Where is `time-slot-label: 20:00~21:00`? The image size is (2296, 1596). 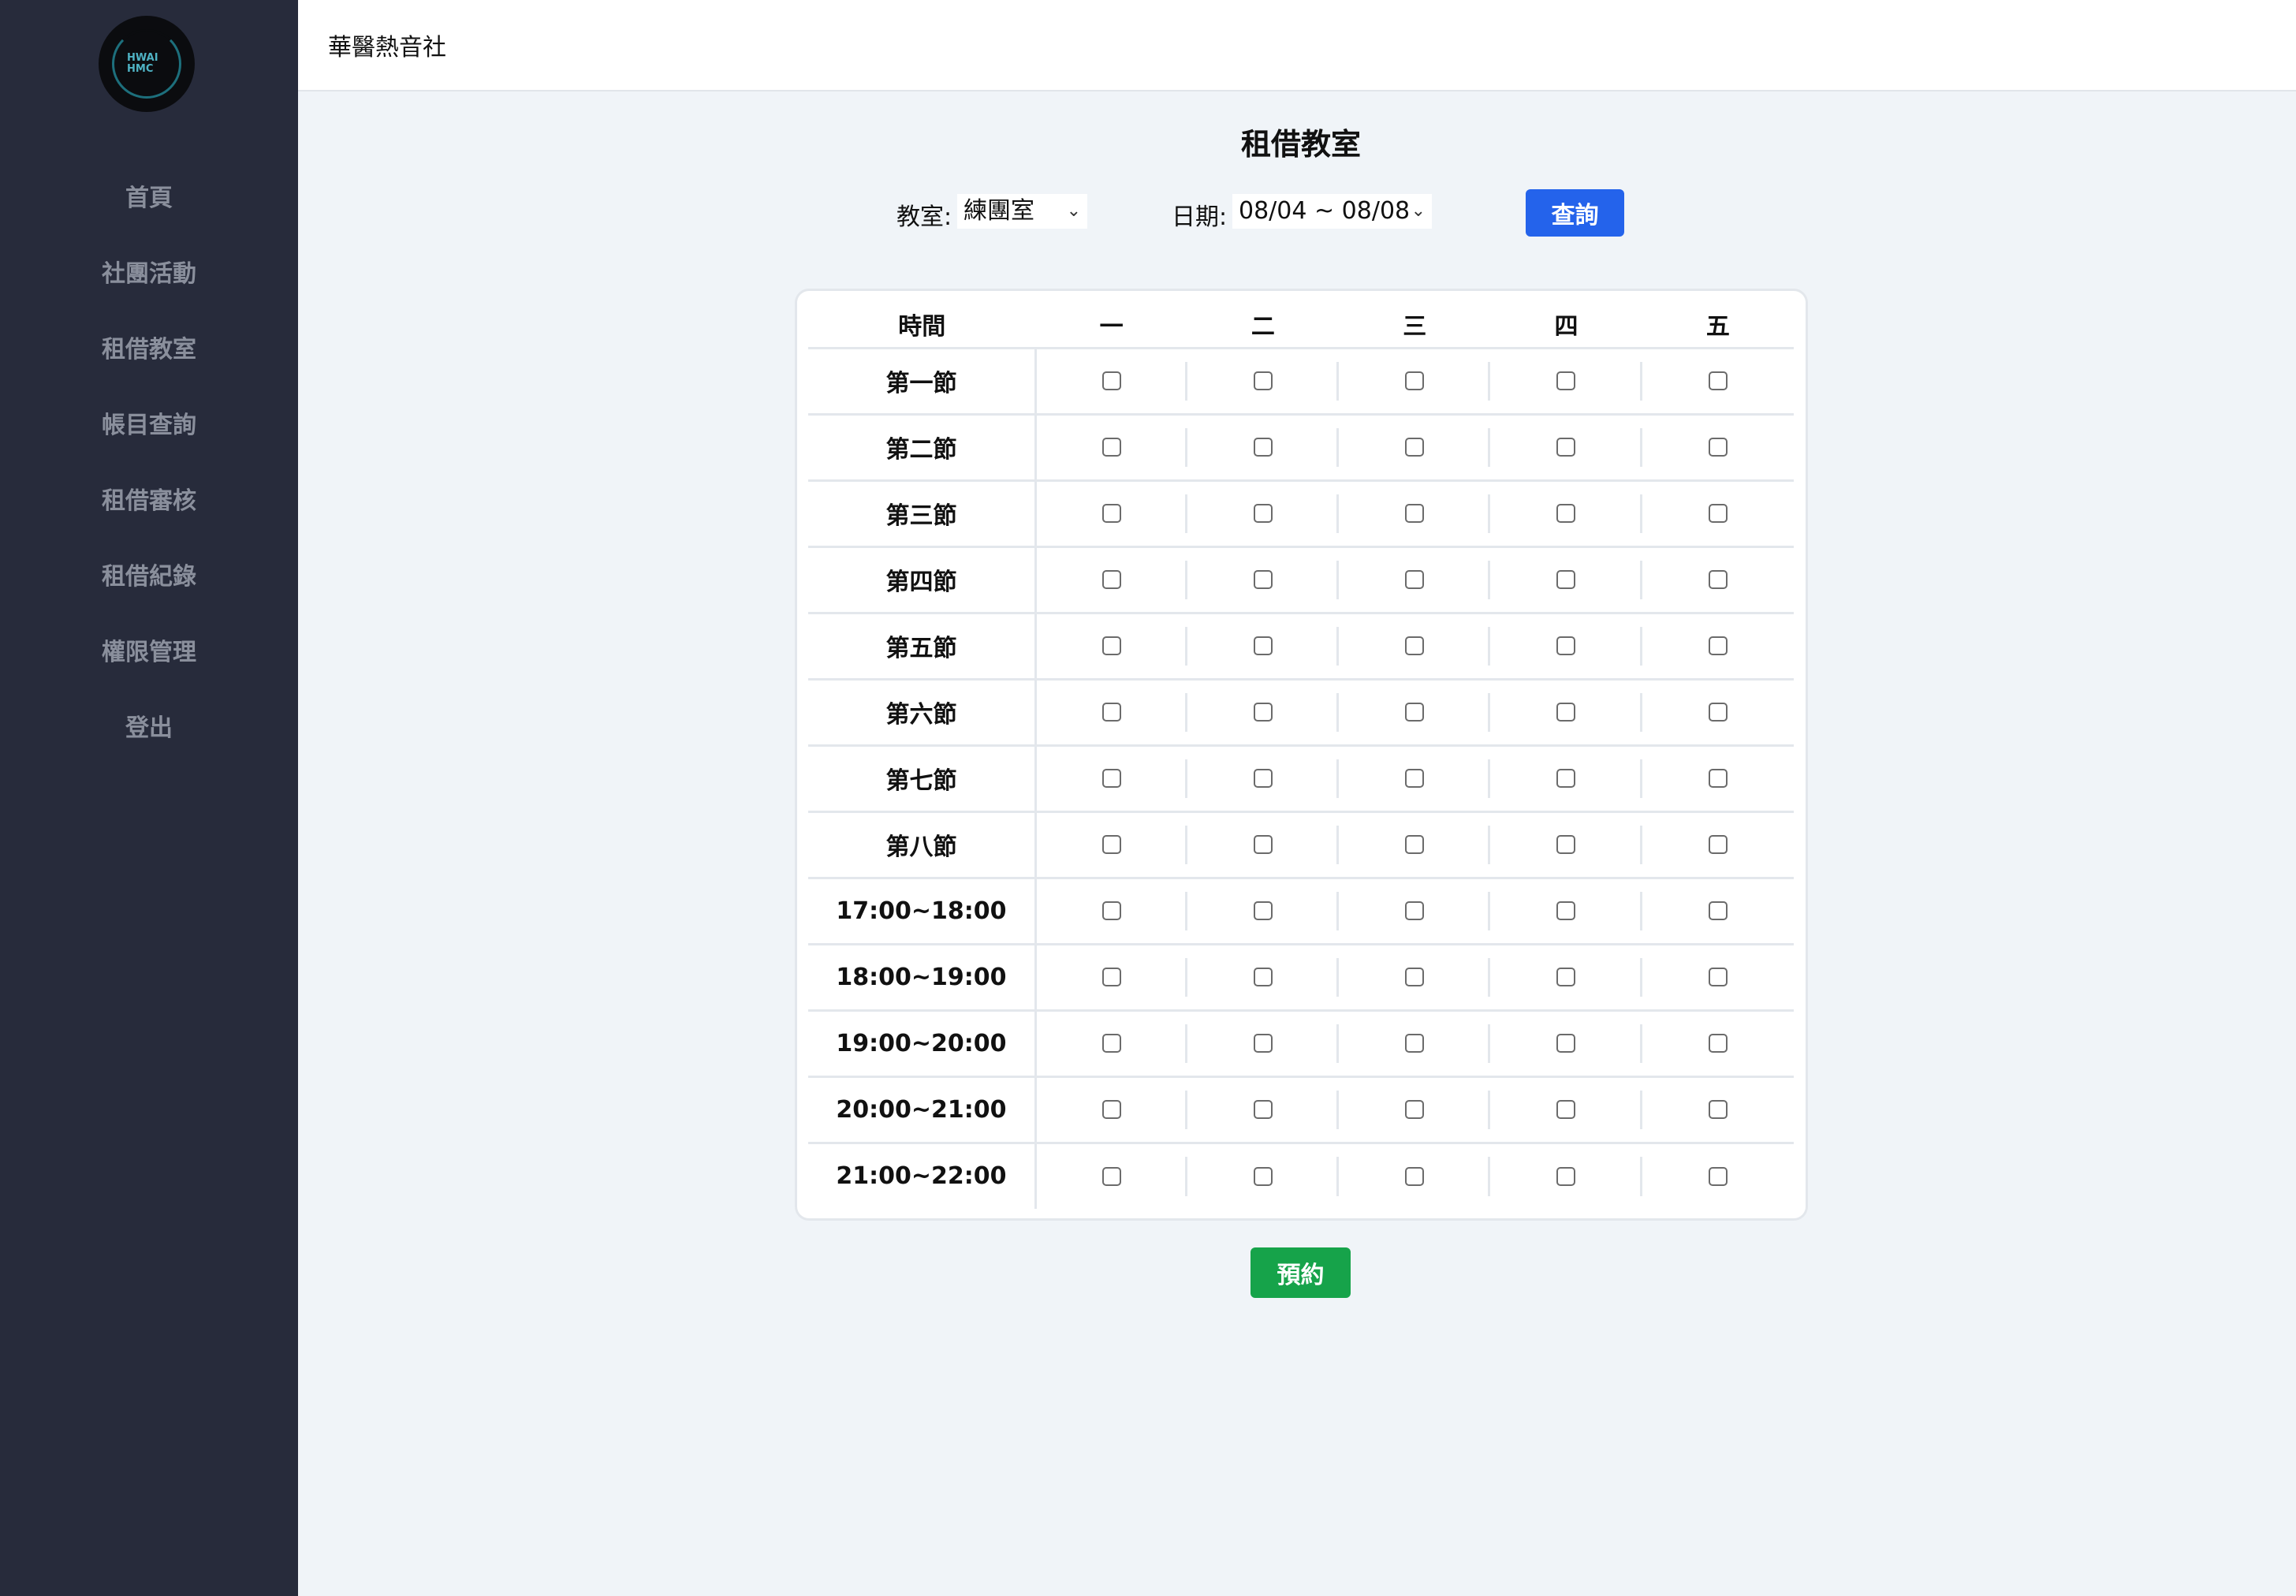 time-slot-label: 20:00~21:00 is located at coordinates (922, 1110).